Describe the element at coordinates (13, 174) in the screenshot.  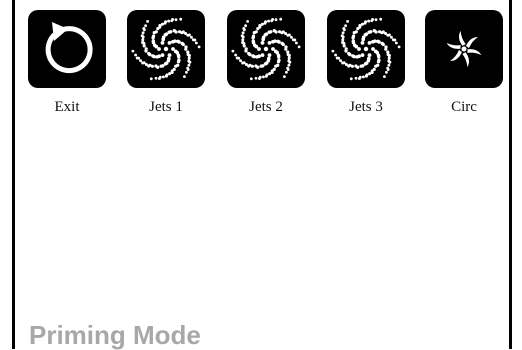
I see `left-border` at that location.